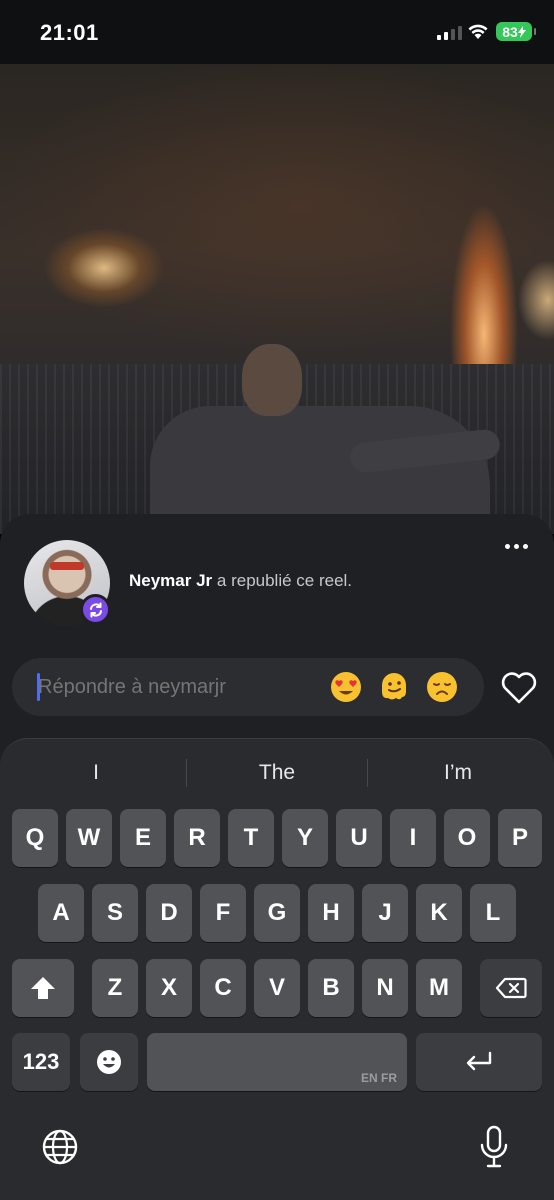 This screenshot has width=554, height=1200. I want to click on key-z: Z, so click(115, 988).